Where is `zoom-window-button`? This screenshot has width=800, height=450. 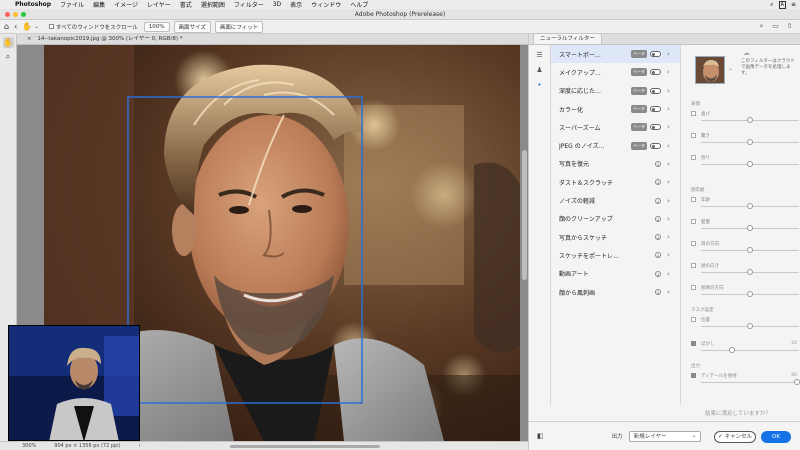
zoom-window-button is located at coordinates (23, 14).